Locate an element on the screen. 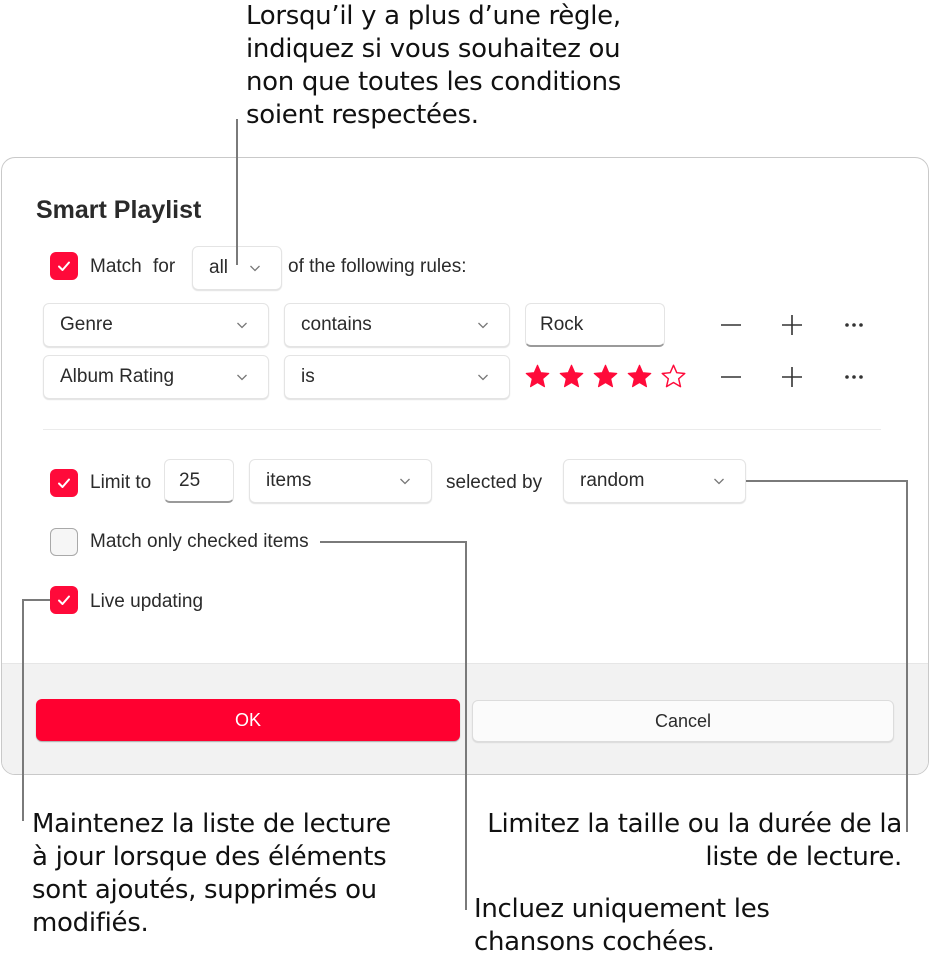 Image resolution: width=934 pixels, height=968 pixels. live-updating-checkbox is located at coordinates (64, 600).